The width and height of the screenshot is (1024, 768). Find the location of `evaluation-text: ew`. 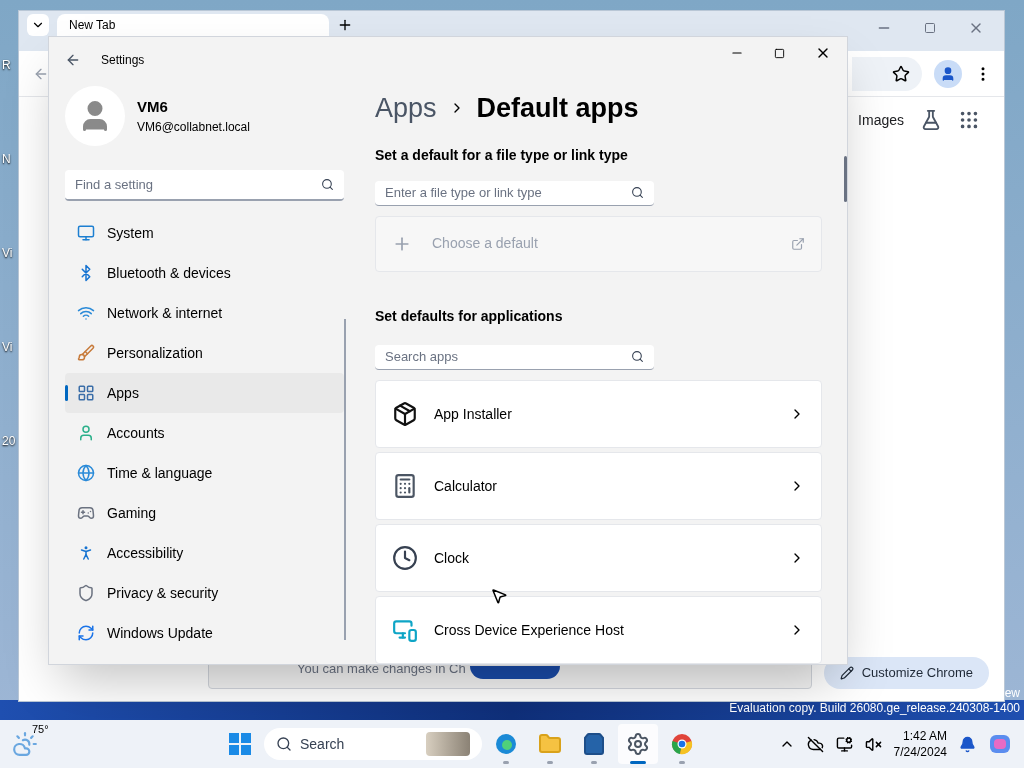

evaluation-text: ew is located at coordinates (1012, 693).